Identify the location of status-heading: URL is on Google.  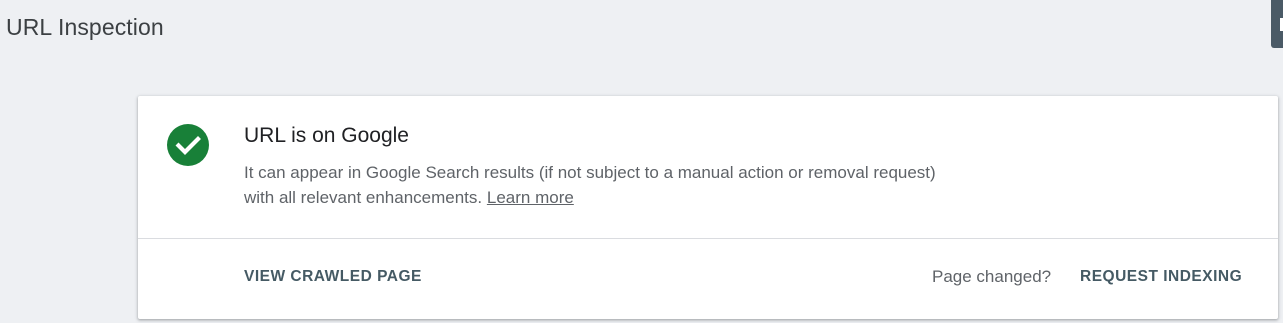
(326, 135).